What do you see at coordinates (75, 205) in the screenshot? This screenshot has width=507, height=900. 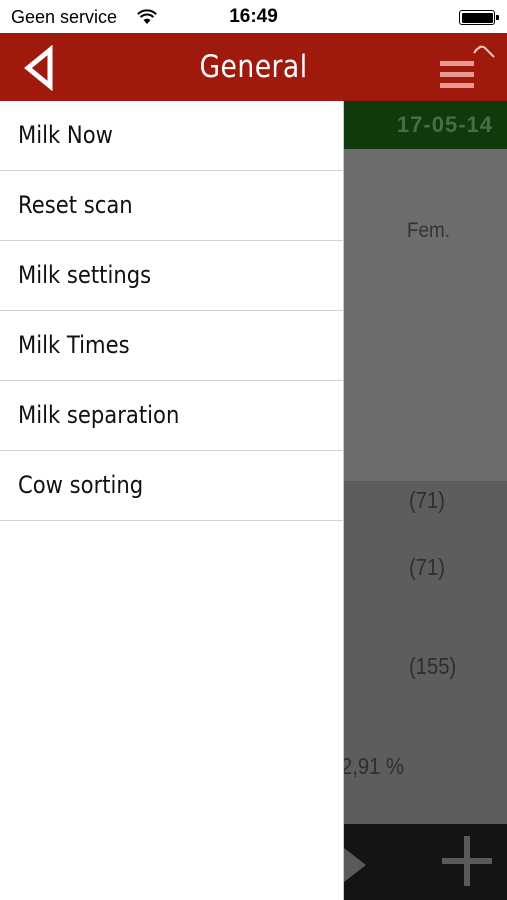 I see `menu-item-label: Reset scan` at bounding box center [75, 205].